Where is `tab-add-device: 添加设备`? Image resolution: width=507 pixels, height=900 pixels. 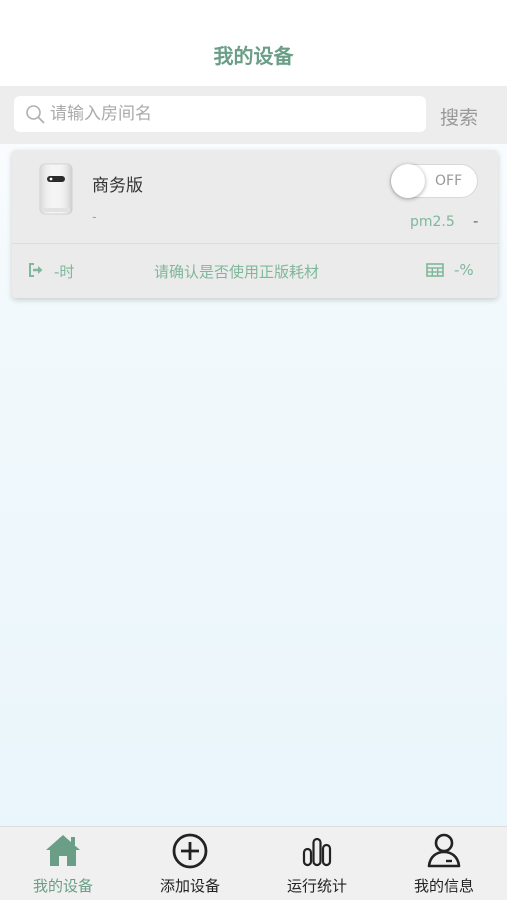
tab-add-device: 添加设备 is located at coordinates (190, 863).